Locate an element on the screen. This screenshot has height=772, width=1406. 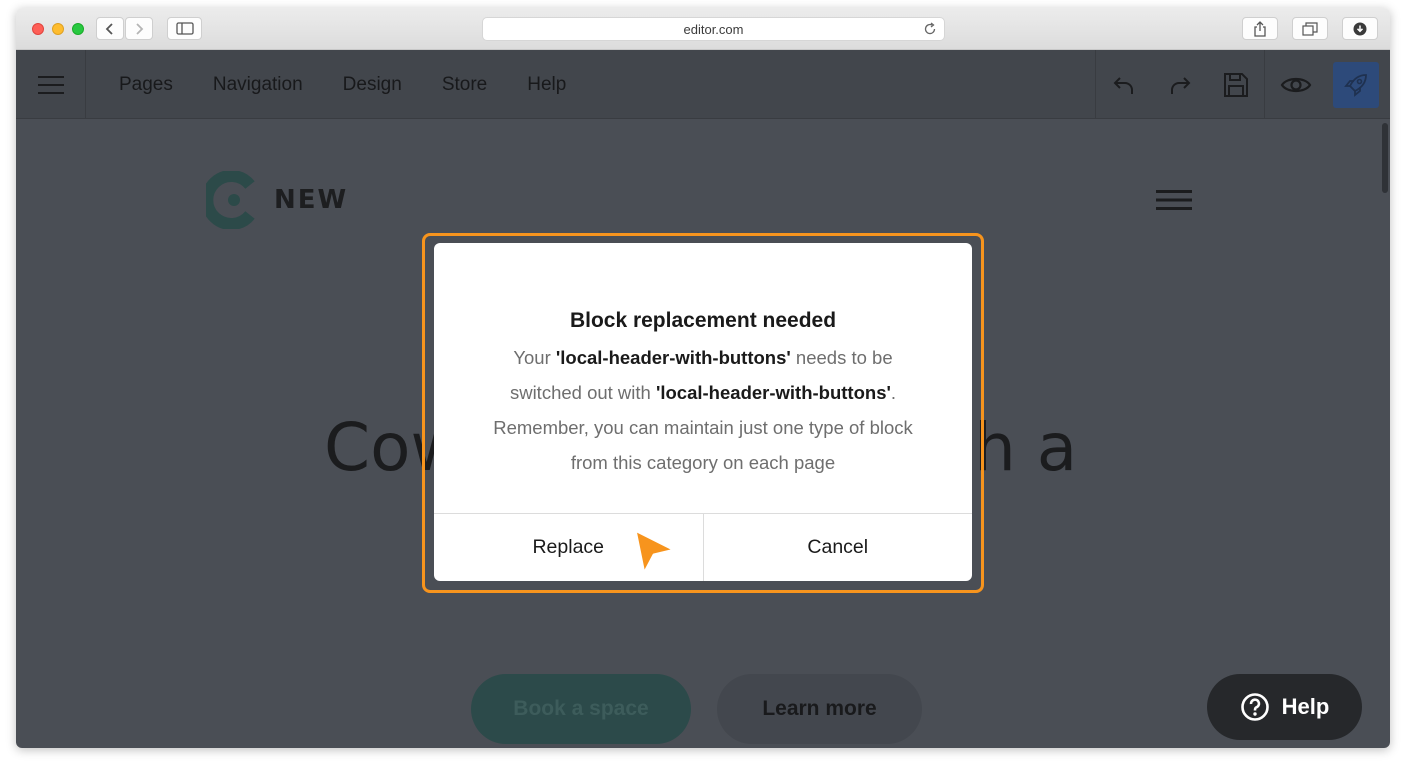
hamburger-icon is located at coordinates (50, 84).